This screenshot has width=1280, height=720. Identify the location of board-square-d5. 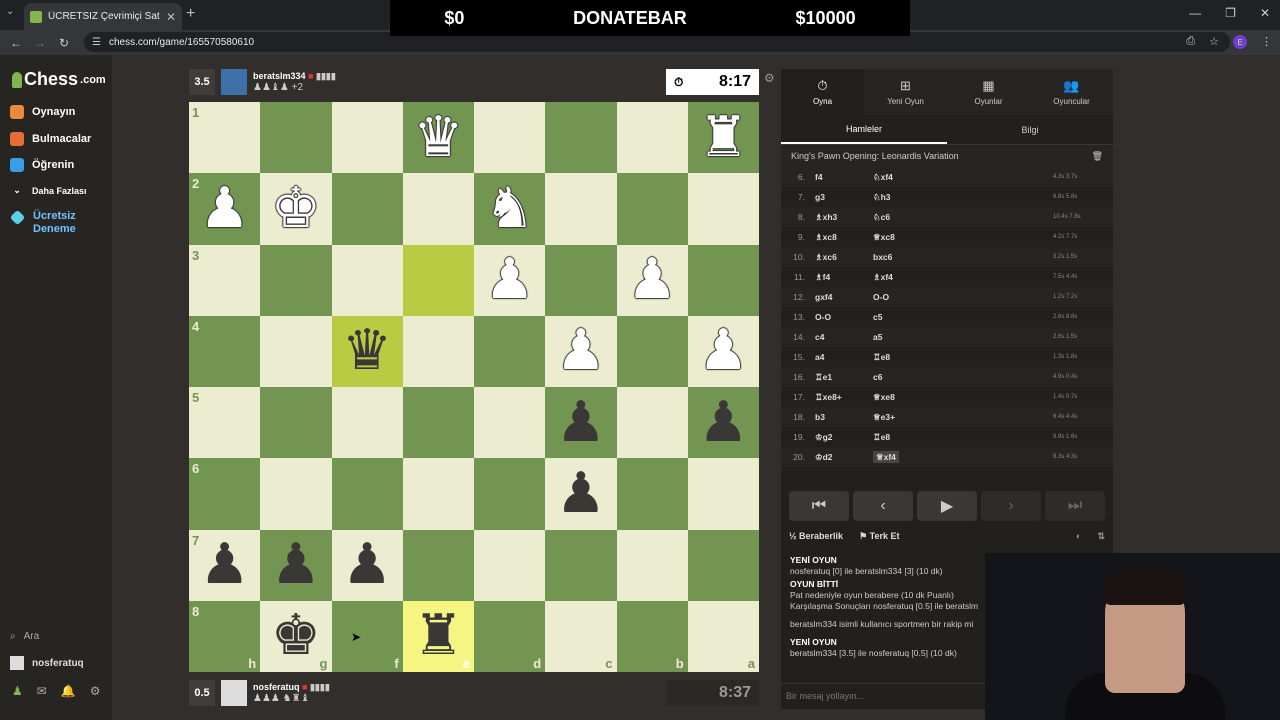
(510, 423).